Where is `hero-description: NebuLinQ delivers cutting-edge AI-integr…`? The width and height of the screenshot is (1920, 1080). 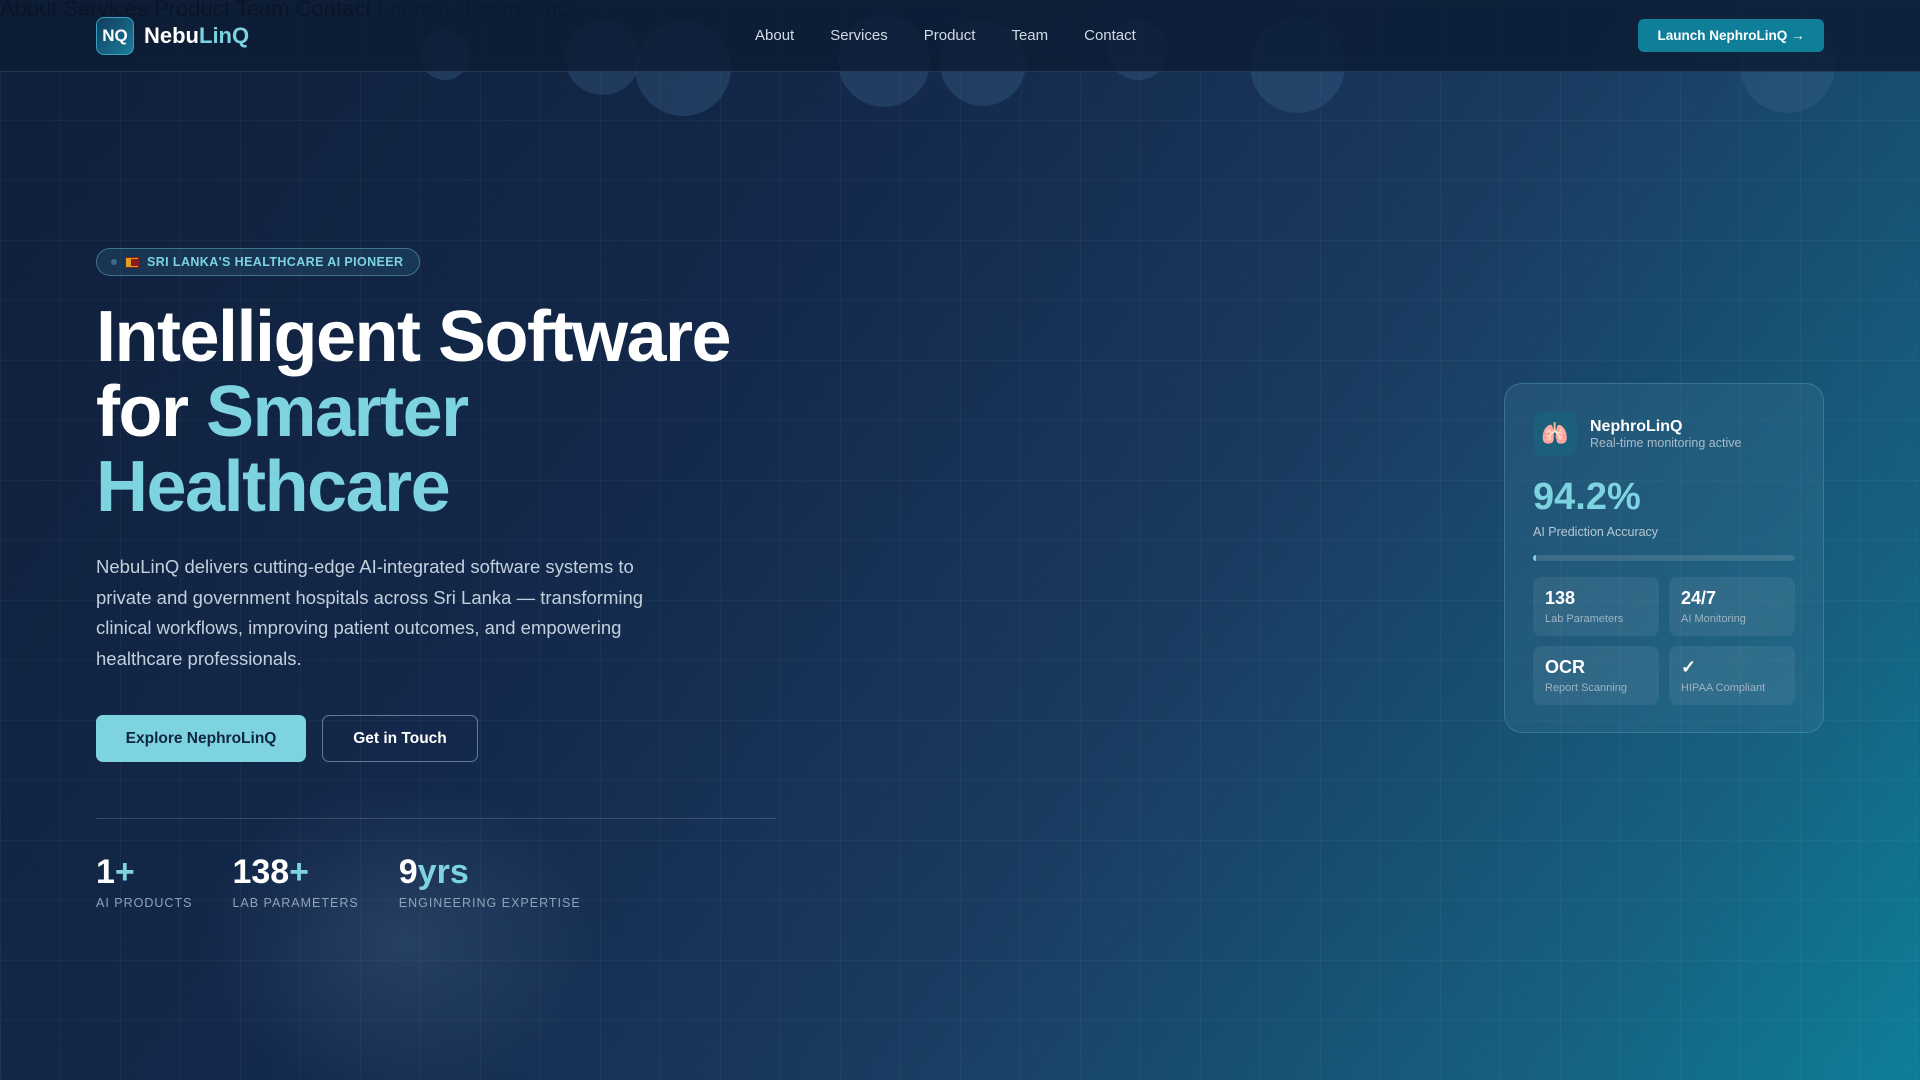 hero-description: NebuLinQ delivers cutting-edge AI-integr… is located at coordinates (370, 612).